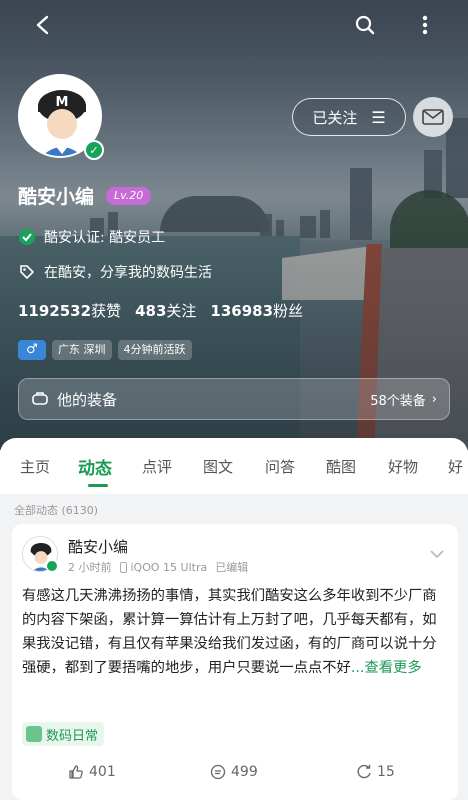  I want to click on comment-button: 499, so click(234, 772).